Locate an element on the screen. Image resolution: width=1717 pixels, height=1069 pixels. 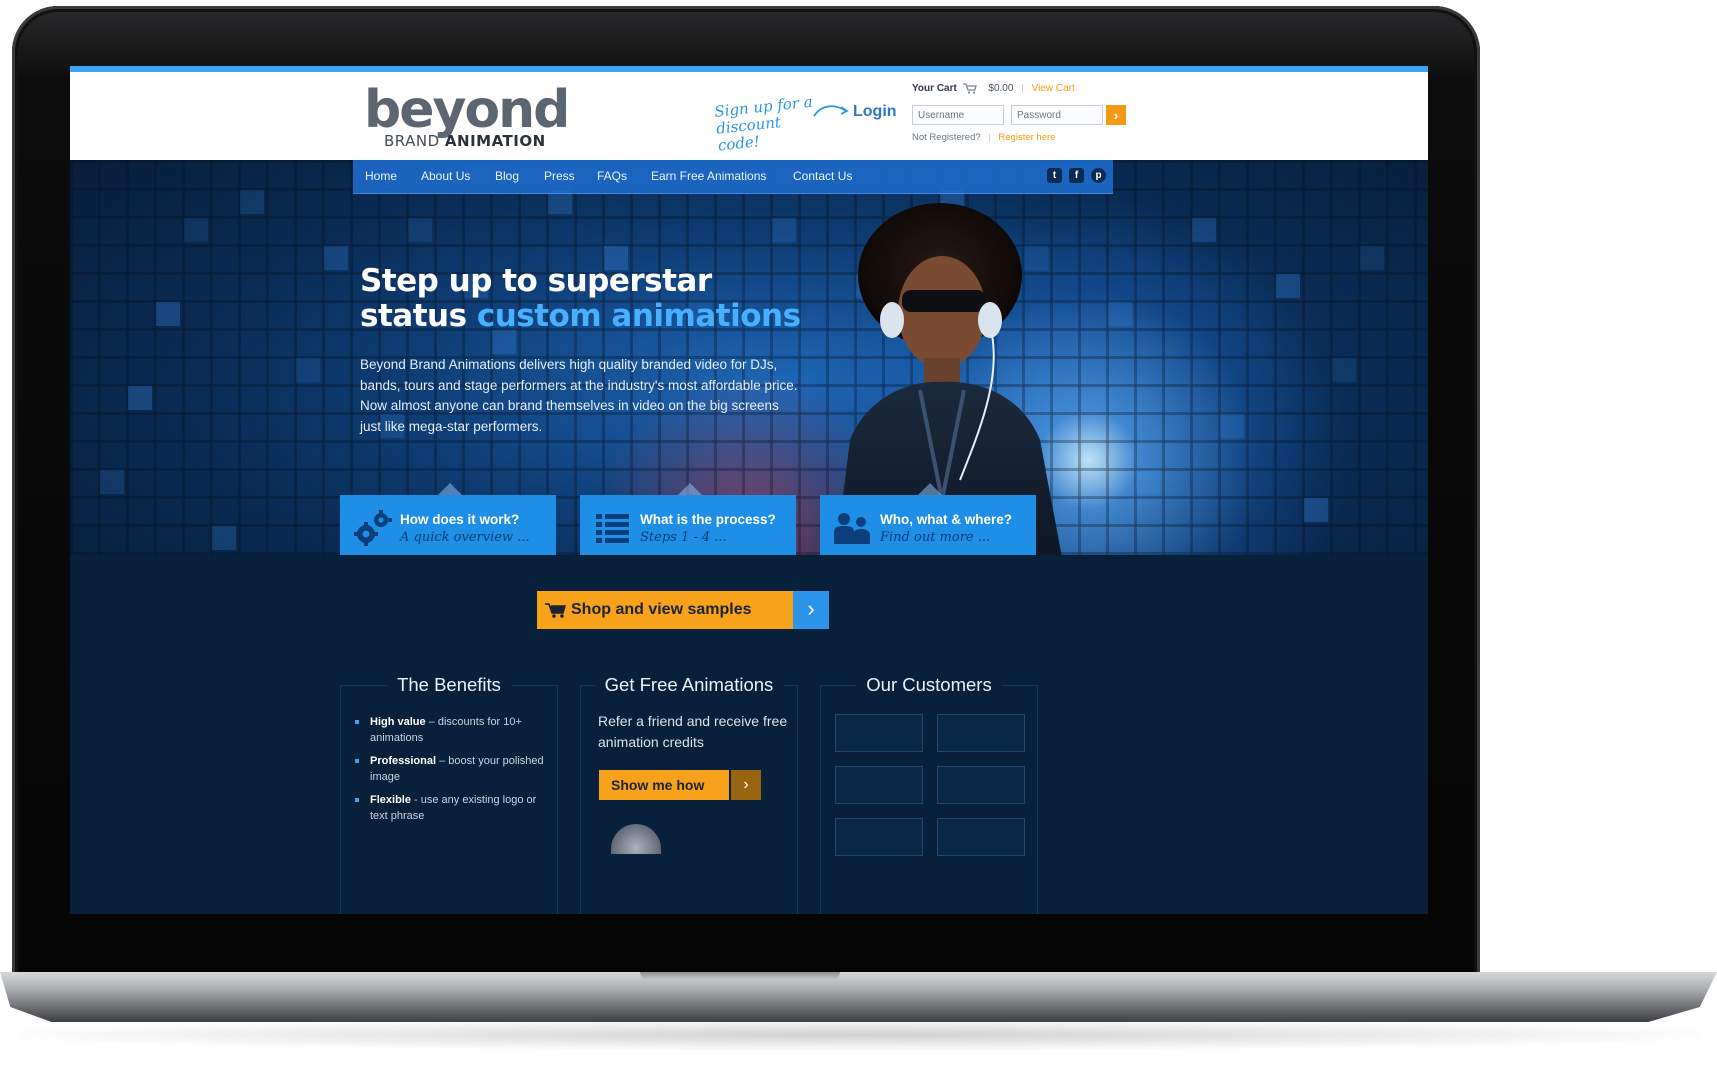
shop-samples-arrow-button: › is located at coordinates (811, 610).